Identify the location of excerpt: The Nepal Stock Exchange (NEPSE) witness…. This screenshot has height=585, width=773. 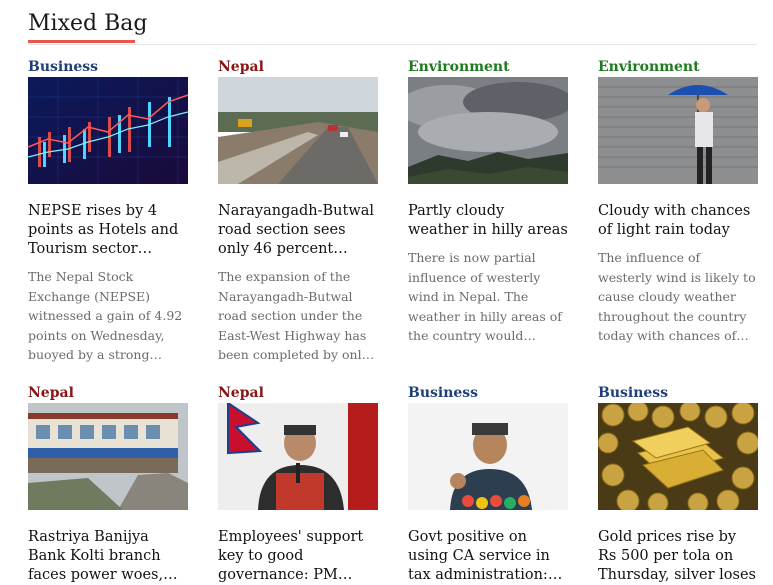
(105, 315).